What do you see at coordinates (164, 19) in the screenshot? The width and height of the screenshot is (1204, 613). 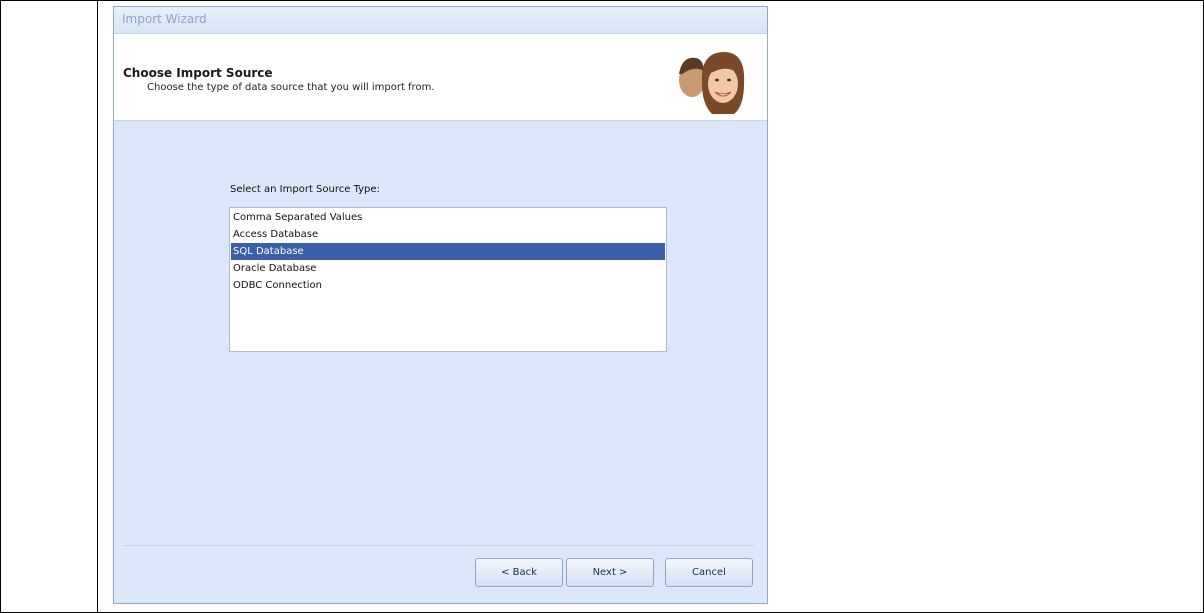 I see `window-title: Import Wizard` at bounding box center [164, 19].